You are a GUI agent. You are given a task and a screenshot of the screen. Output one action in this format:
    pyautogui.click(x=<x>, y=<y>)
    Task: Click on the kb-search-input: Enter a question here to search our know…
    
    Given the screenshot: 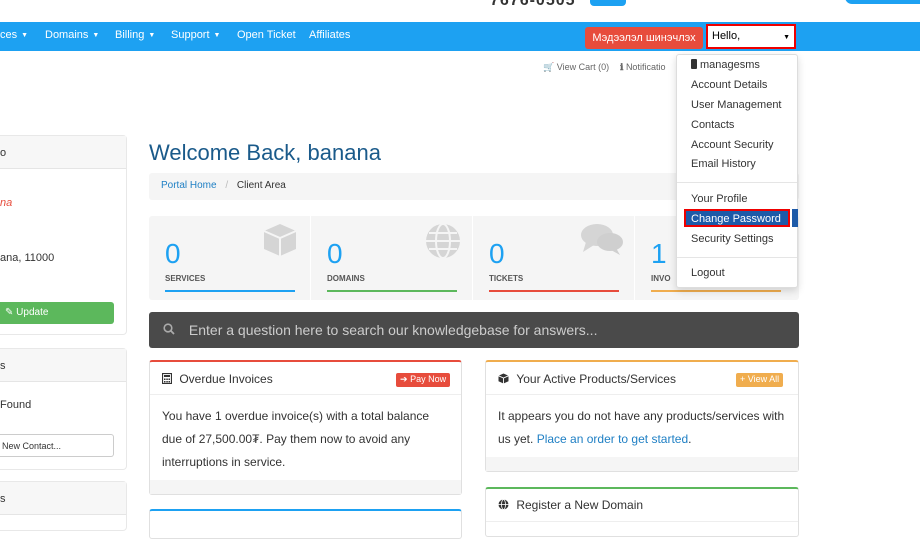 What is the action you would take?
    pyautogui.click(x=474, y=330)
    